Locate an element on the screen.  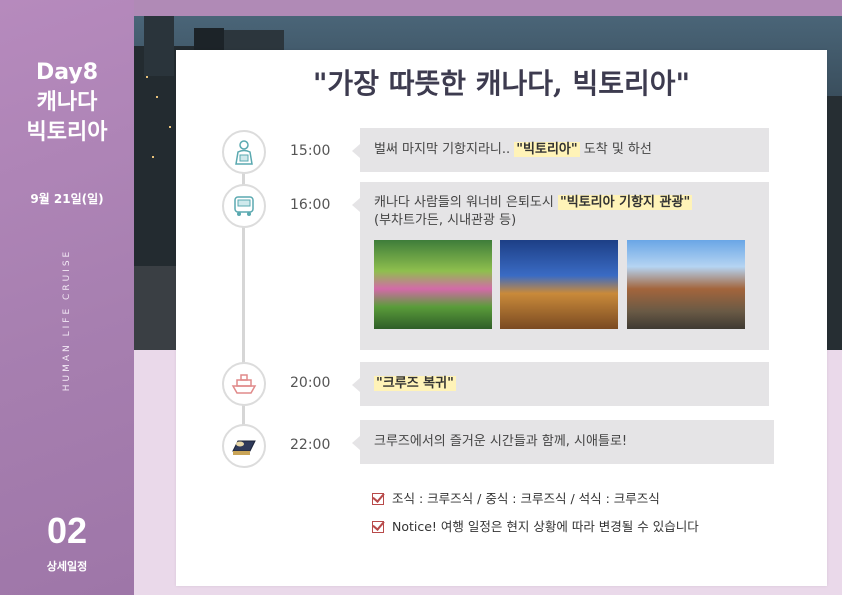
timeline-item: 벌써 마지막 기항지라니.. "빅토리아" 도착 및 하선 is located at coordinates (560, 150).